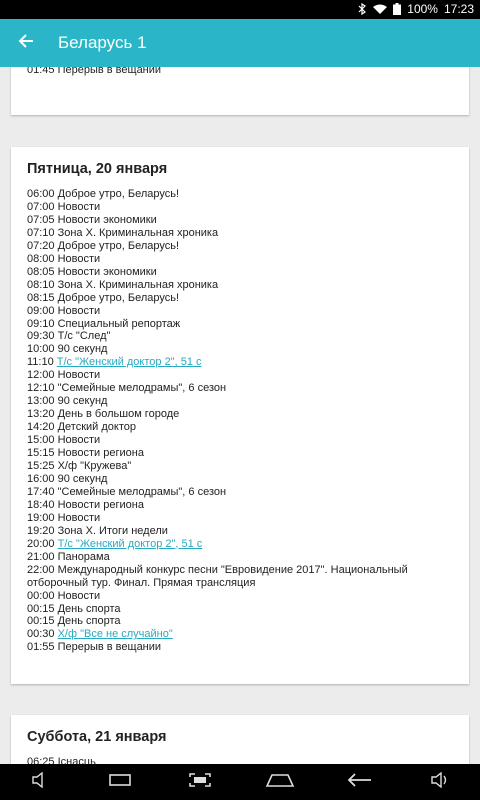 This screenshot has height=800, width=480. What do you see at coordinates (240, 427) in the screenshot?
I see `schedule-row: 14:20 Детский доктор` at bounding box center [240, 427].